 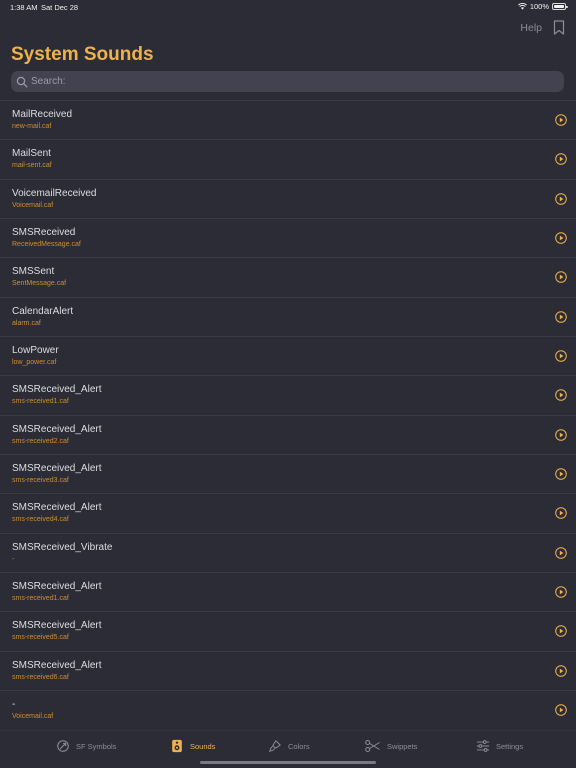 I want to click on sound-row: SMSReceived_Alert sms-received3.caf, so click(x=288, y=473).